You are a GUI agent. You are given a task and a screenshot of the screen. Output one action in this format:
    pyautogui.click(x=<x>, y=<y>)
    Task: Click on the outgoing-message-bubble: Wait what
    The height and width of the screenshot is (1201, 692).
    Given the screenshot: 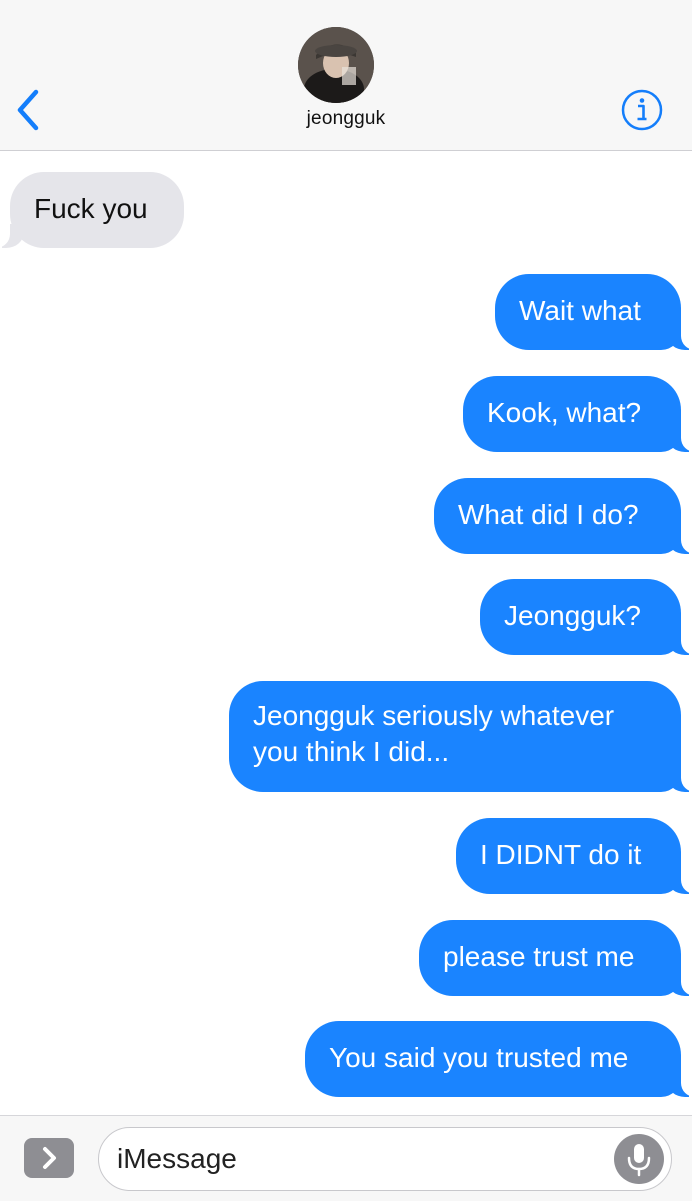 What is the action you would take?
    pyautogui.click(x=593, y=312)
    